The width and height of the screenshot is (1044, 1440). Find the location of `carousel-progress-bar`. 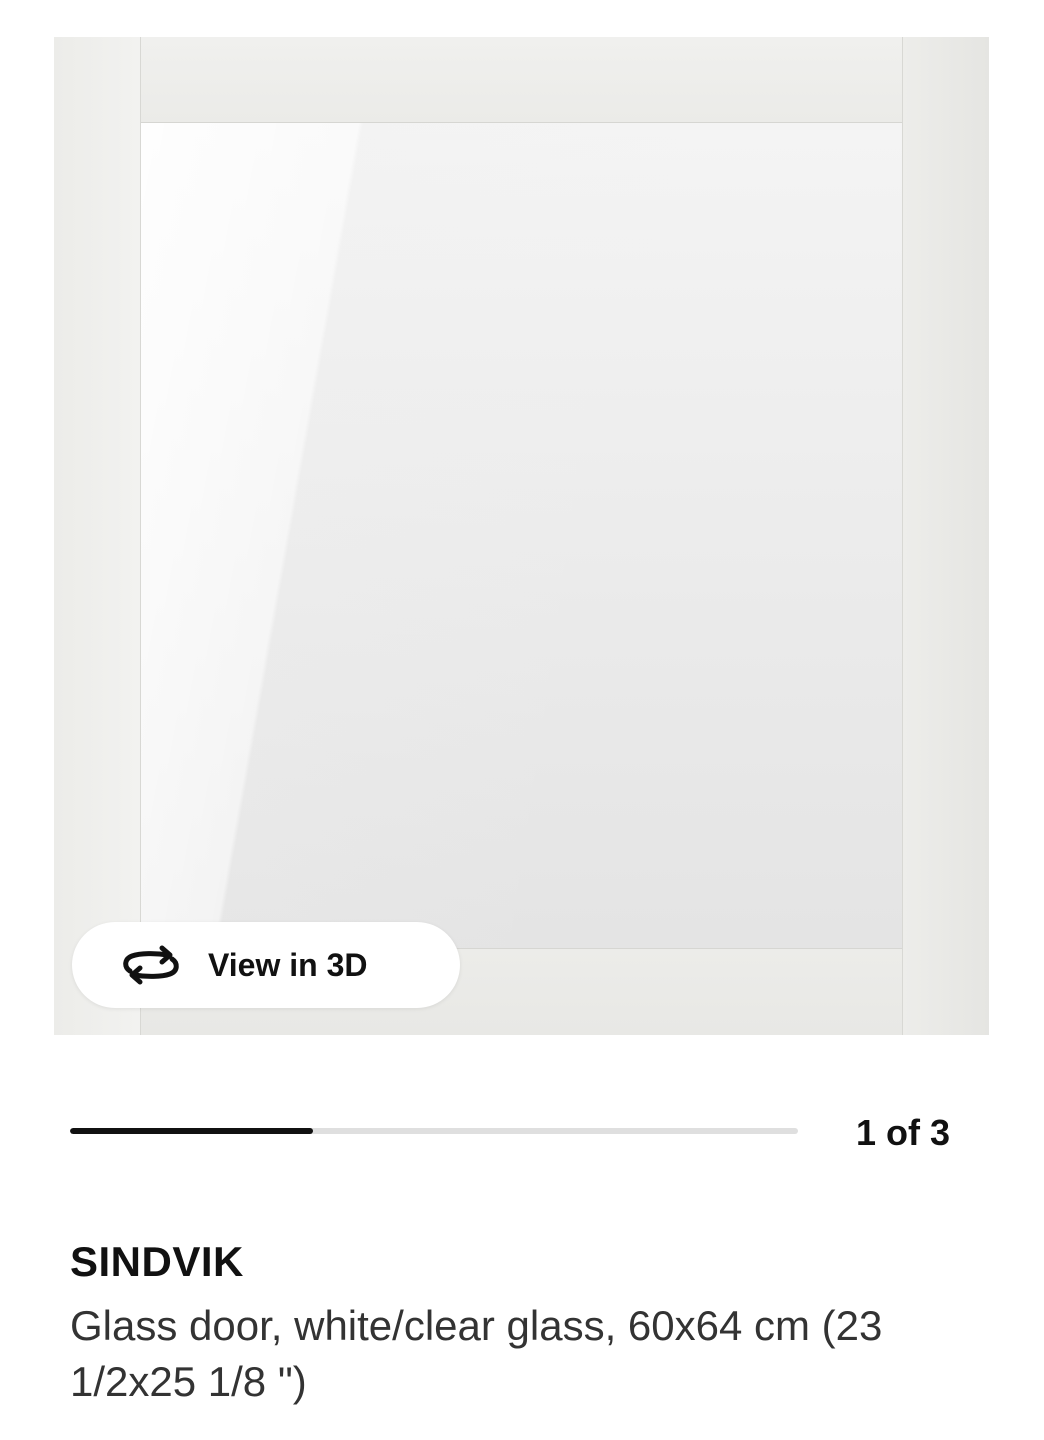

carousel-progress-bar is located at coordinates (434, 1131).